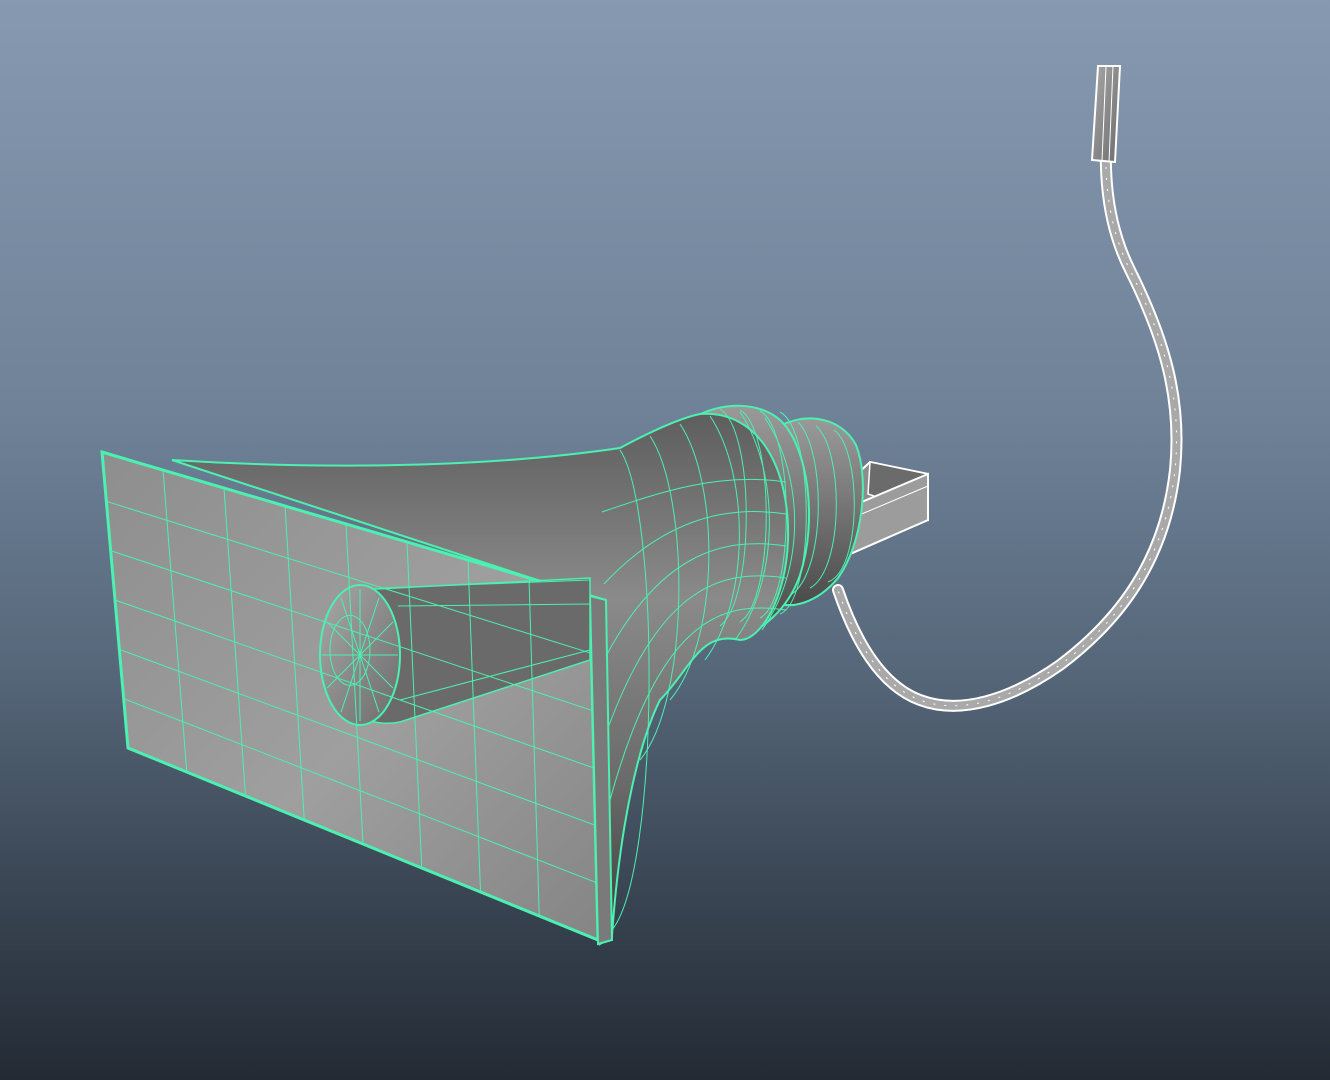 This screenshot has height=1080, width=1330. What do you see at coordinates (1106, 114) in the screenshot?
I see `cable-plug` at bounding box center [1106, 114].